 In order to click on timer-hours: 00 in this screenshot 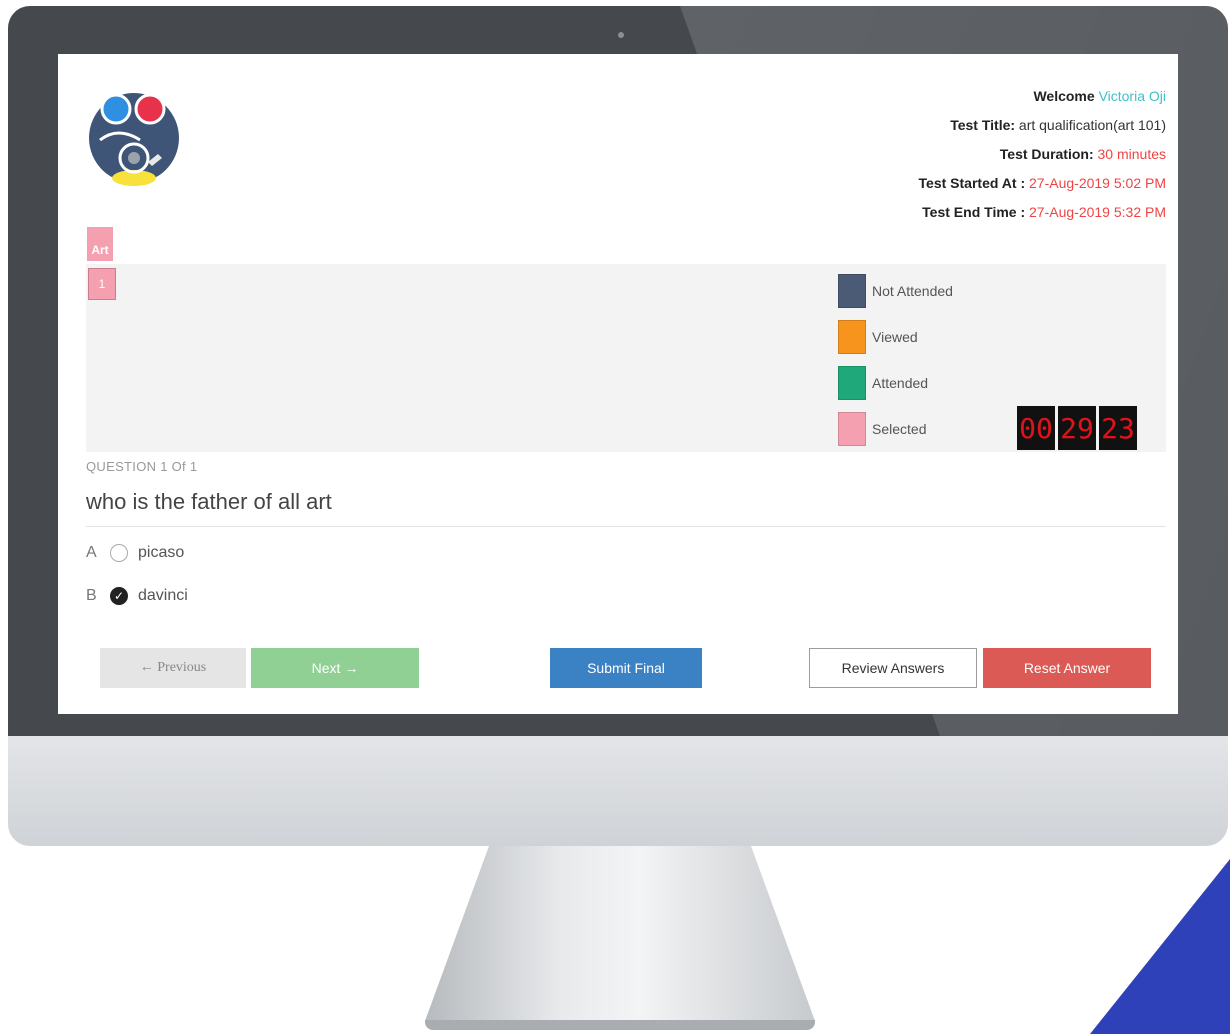, I will do `click(1036, 428)`.